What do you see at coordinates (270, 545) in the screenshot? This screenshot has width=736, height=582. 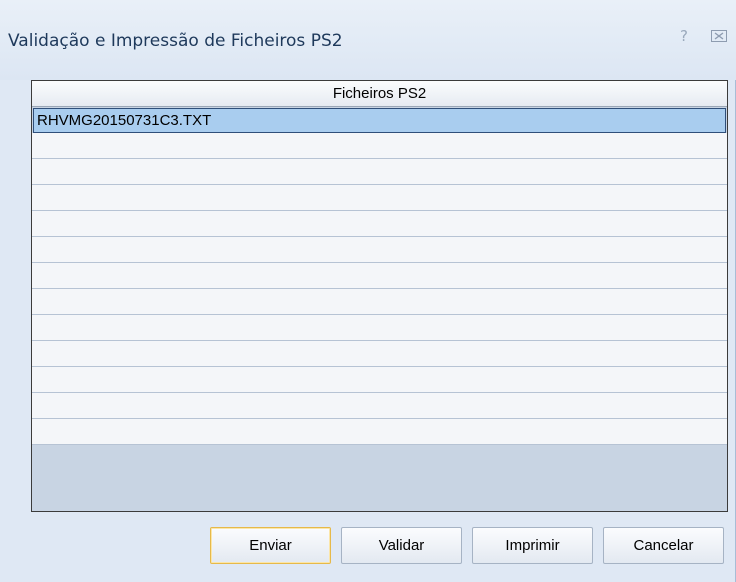 I see `send-button: Enviar` at bounding box center [270, 545].